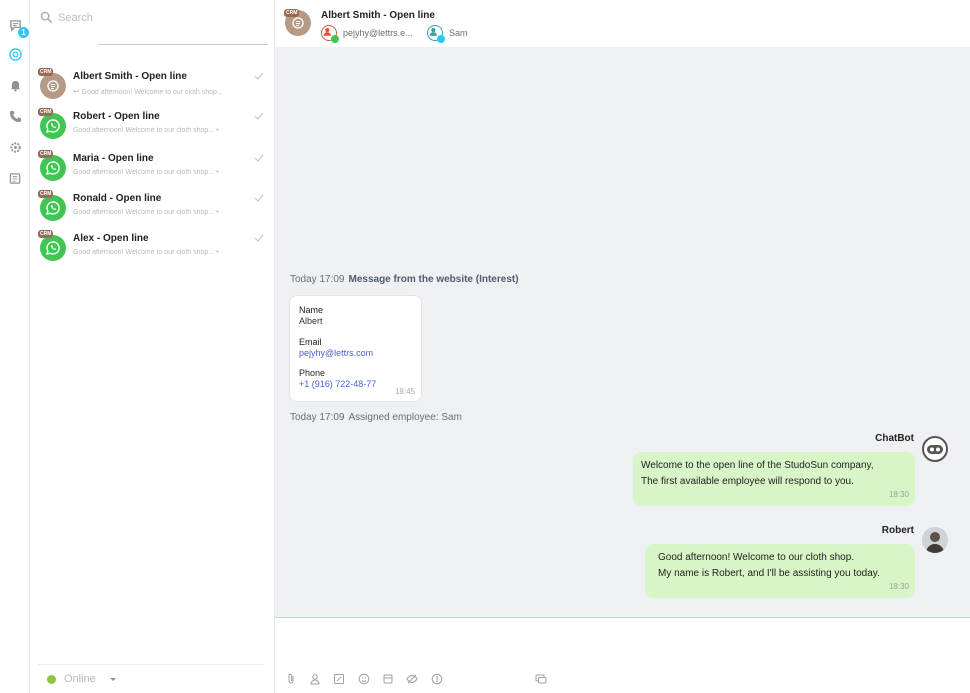  I want to click on chatbot-avatar, so click(935, 449).